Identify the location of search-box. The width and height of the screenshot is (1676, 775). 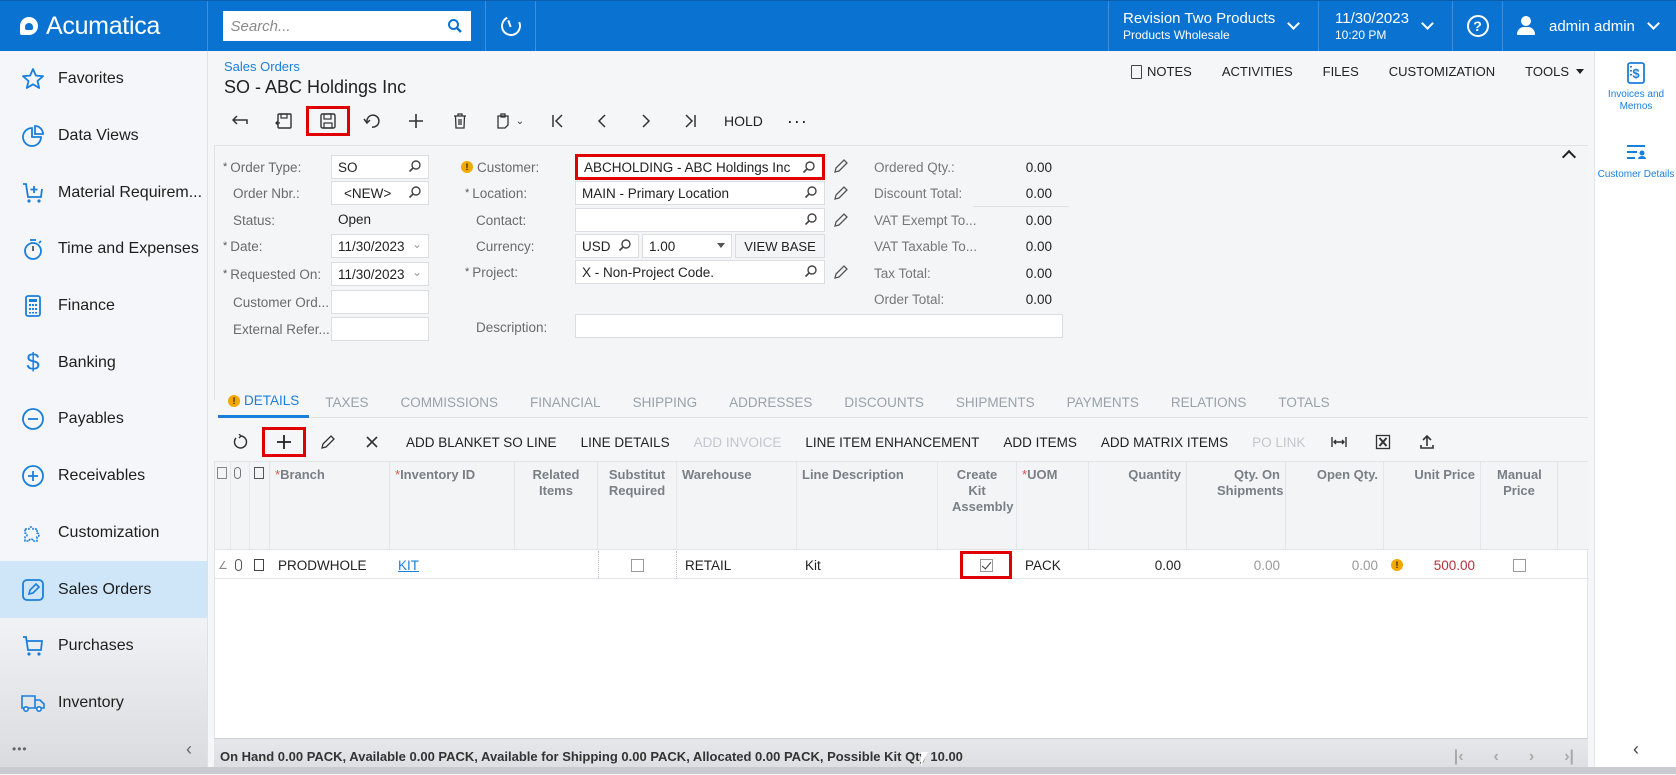
(346, 26).